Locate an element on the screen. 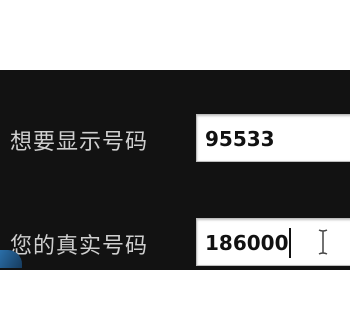 The width and height of the screenshot is (350, 335). display-number-input is located at coordinates (277, 139).